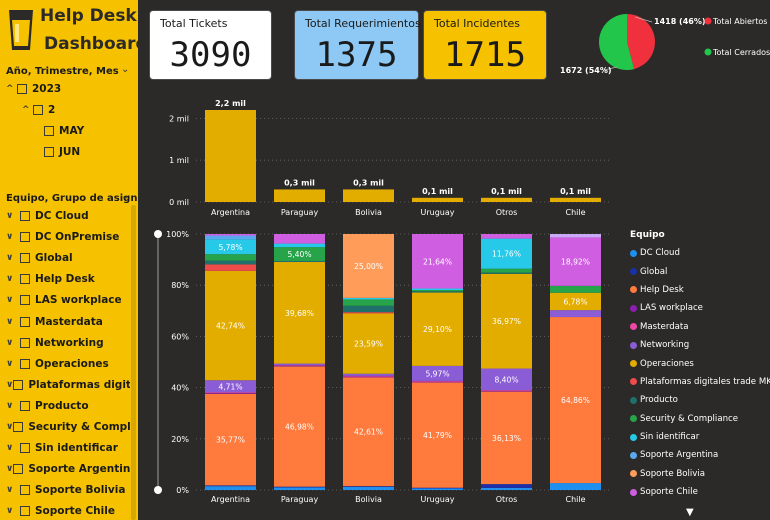 The width and height of the screenshot is (770, 520). What do you see at coordinates (700, 253) in the screenshot?
I see `legend-item: DC Cloud` at bounding box center [700, 253].